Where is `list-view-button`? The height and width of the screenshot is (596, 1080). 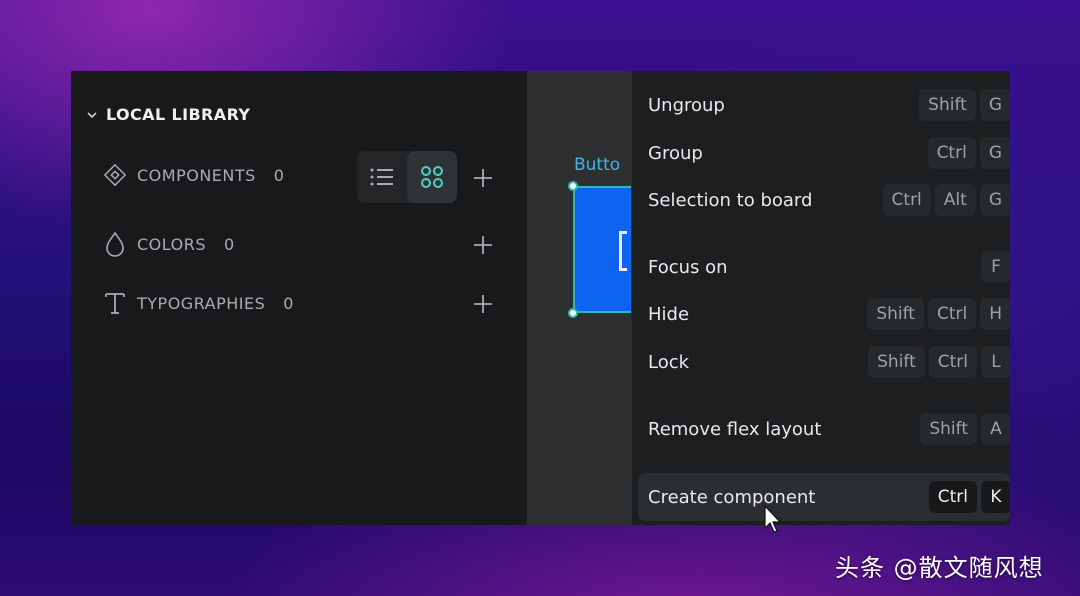 list-view-button is located at coordinates (382, 177).